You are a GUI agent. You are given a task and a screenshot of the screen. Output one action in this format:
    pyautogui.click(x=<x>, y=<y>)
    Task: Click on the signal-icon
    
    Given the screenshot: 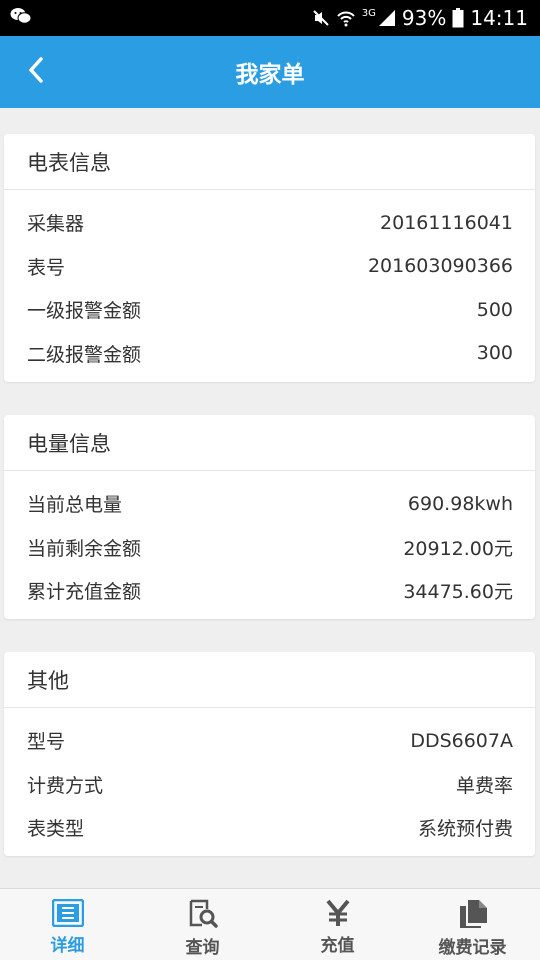 What is the action you would take?
    pyautogui.click(x=387, y=18)
    